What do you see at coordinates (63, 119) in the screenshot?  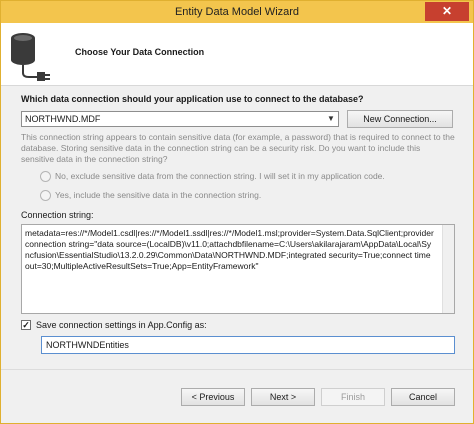 I see `selected-connection: NORTHWND.MDF` at bounding box center [63, 119].